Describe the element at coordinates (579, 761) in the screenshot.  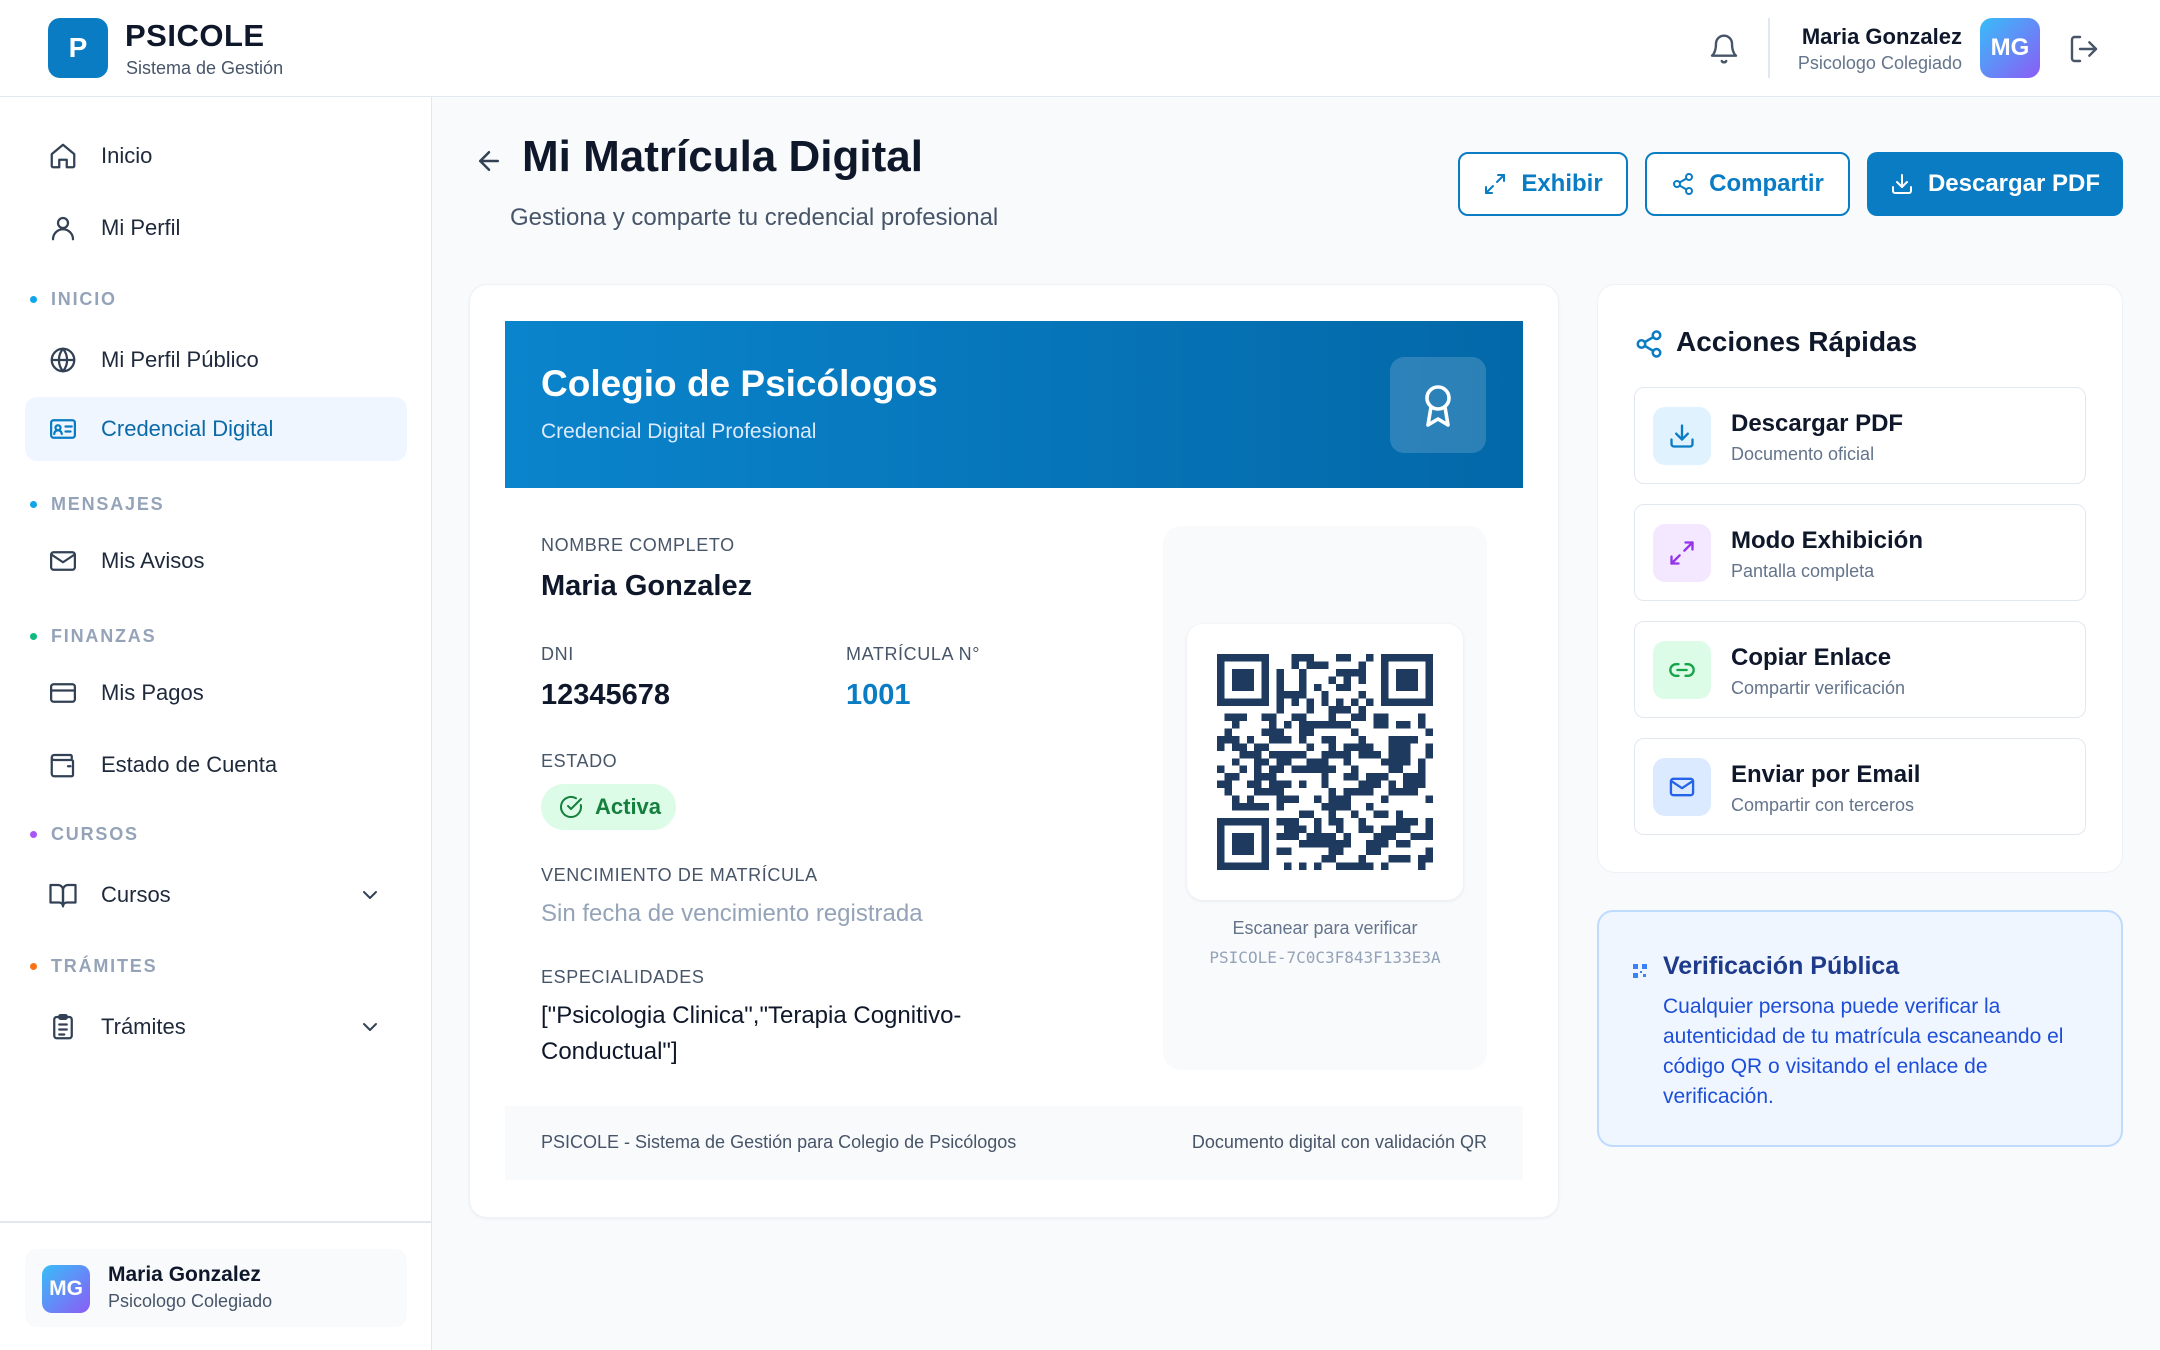
I see `status-label: ESTADO` at that location.